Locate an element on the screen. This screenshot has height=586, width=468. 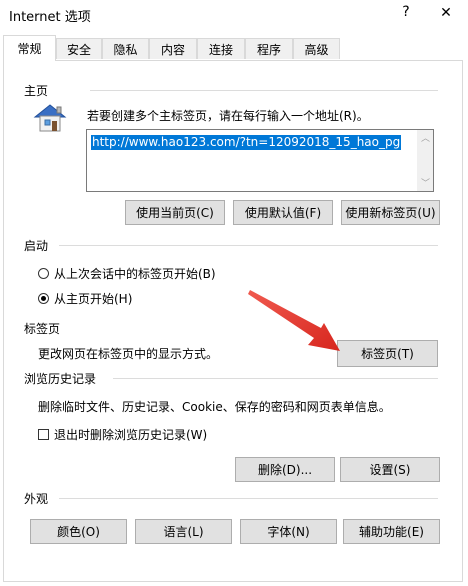
tab-label: 内容 is located at coordinates (172, 49).